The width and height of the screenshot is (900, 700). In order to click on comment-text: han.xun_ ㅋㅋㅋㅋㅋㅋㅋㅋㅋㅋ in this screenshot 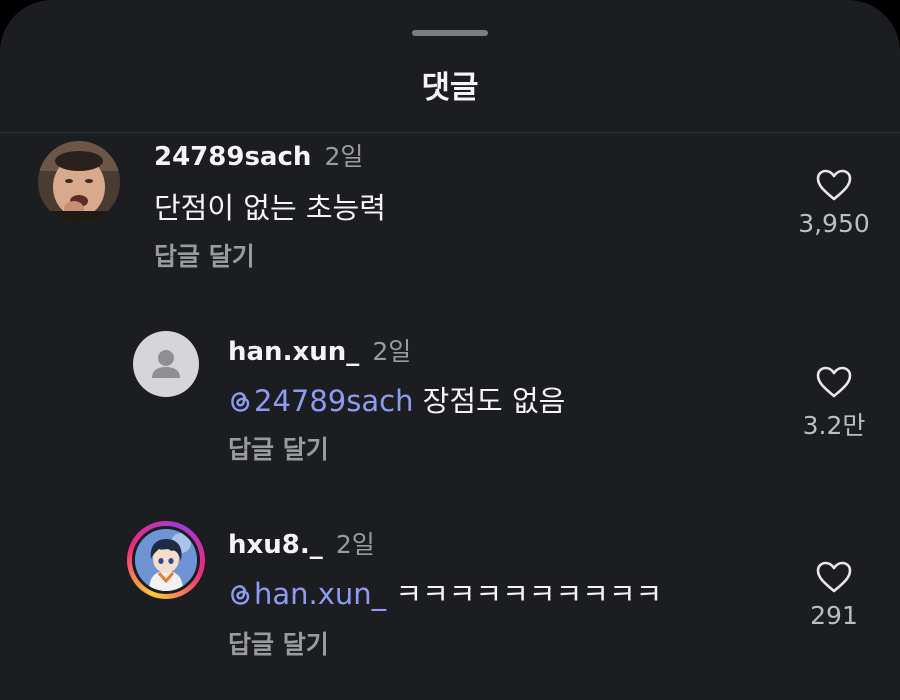, I will do `click(445, 592)`.